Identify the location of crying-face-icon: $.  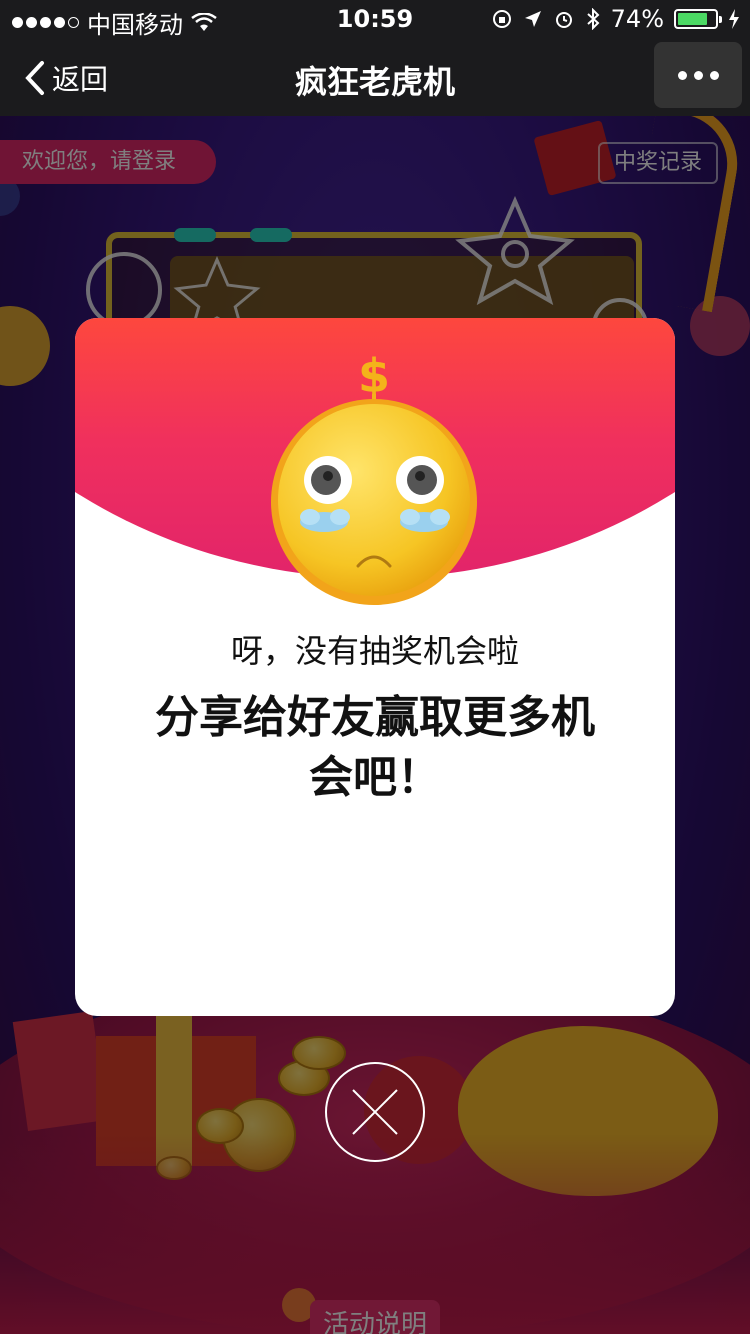
(375, 478).